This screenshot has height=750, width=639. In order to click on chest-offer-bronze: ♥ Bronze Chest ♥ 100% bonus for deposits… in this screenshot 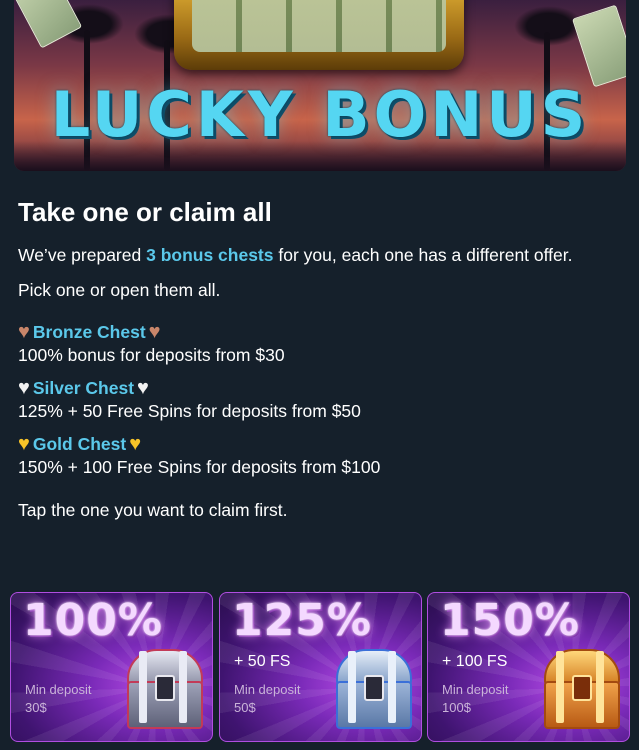, I will do `click(318, 343)`.